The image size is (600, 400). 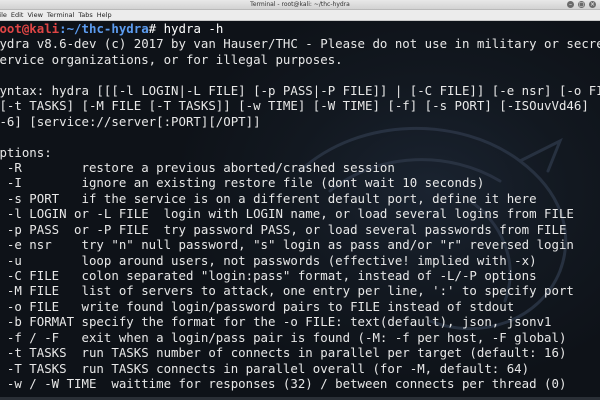 I want to click on title-bar: Terminal - root@kali: ~/thc-hydra – ▢ ×, so click(x=300, y=5).